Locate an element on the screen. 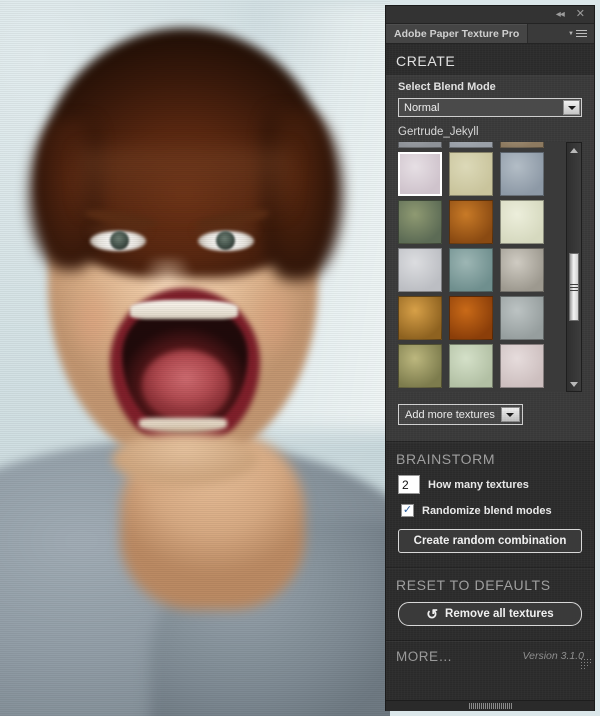  panel-bottom-grip is located at coordinates (490, 705).